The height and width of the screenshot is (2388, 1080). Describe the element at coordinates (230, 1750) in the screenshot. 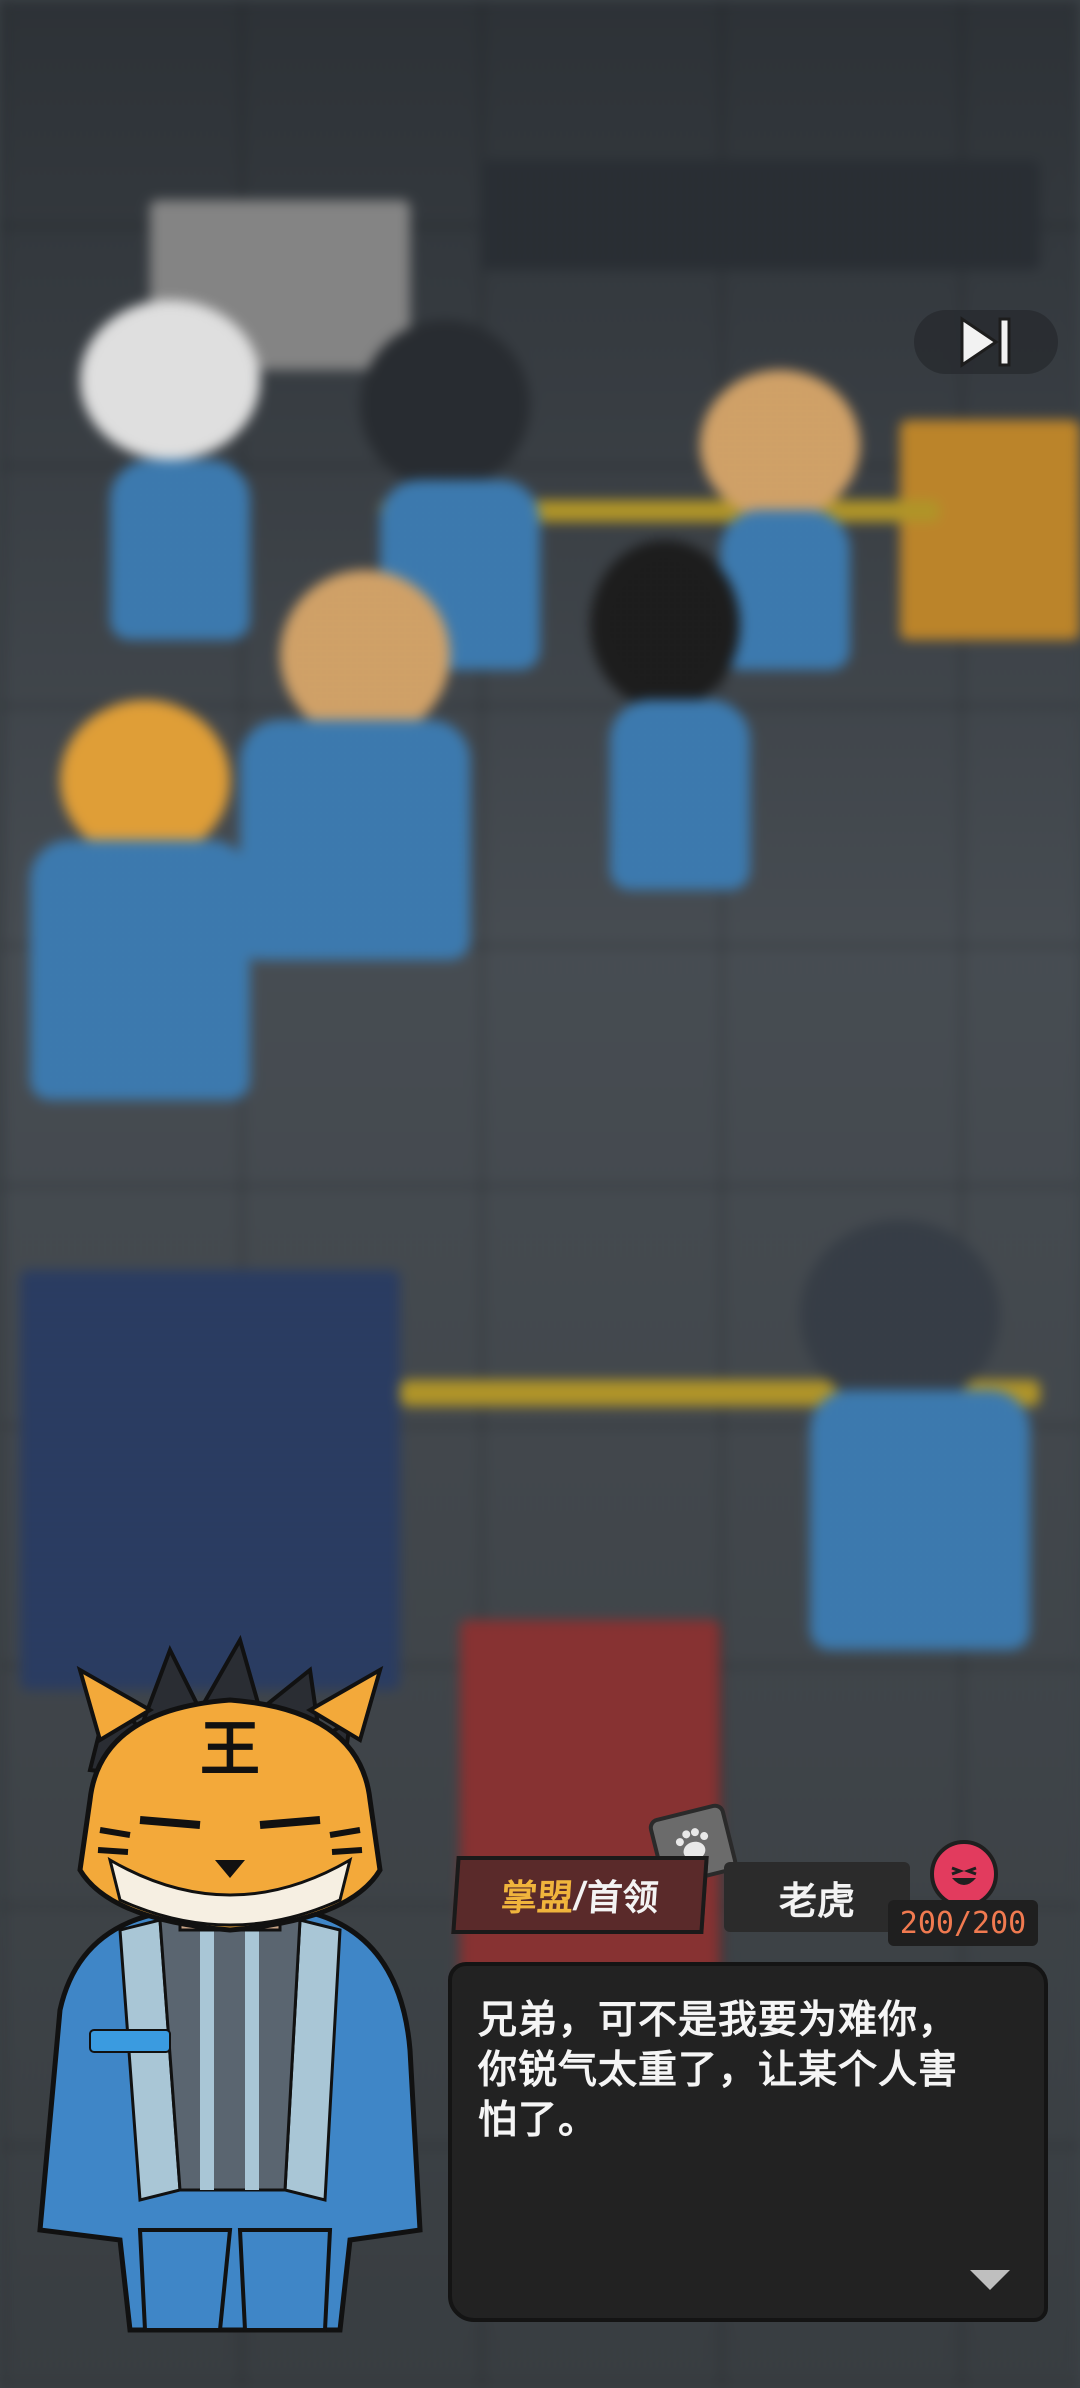

I see `head-mark-text: 王` at that location.